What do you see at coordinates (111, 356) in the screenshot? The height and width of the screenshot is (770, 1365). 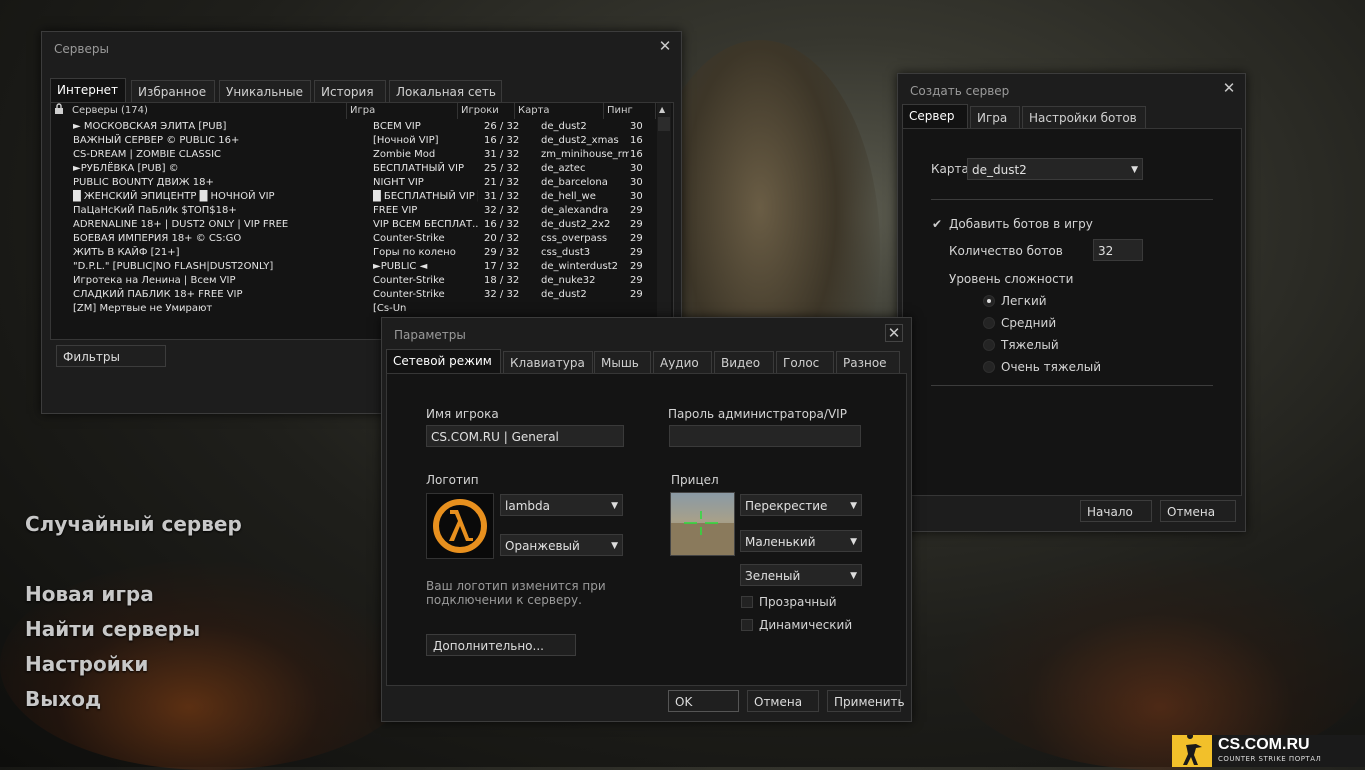 I see `filters-button: Фильтры` at bounding box center [111, 356].